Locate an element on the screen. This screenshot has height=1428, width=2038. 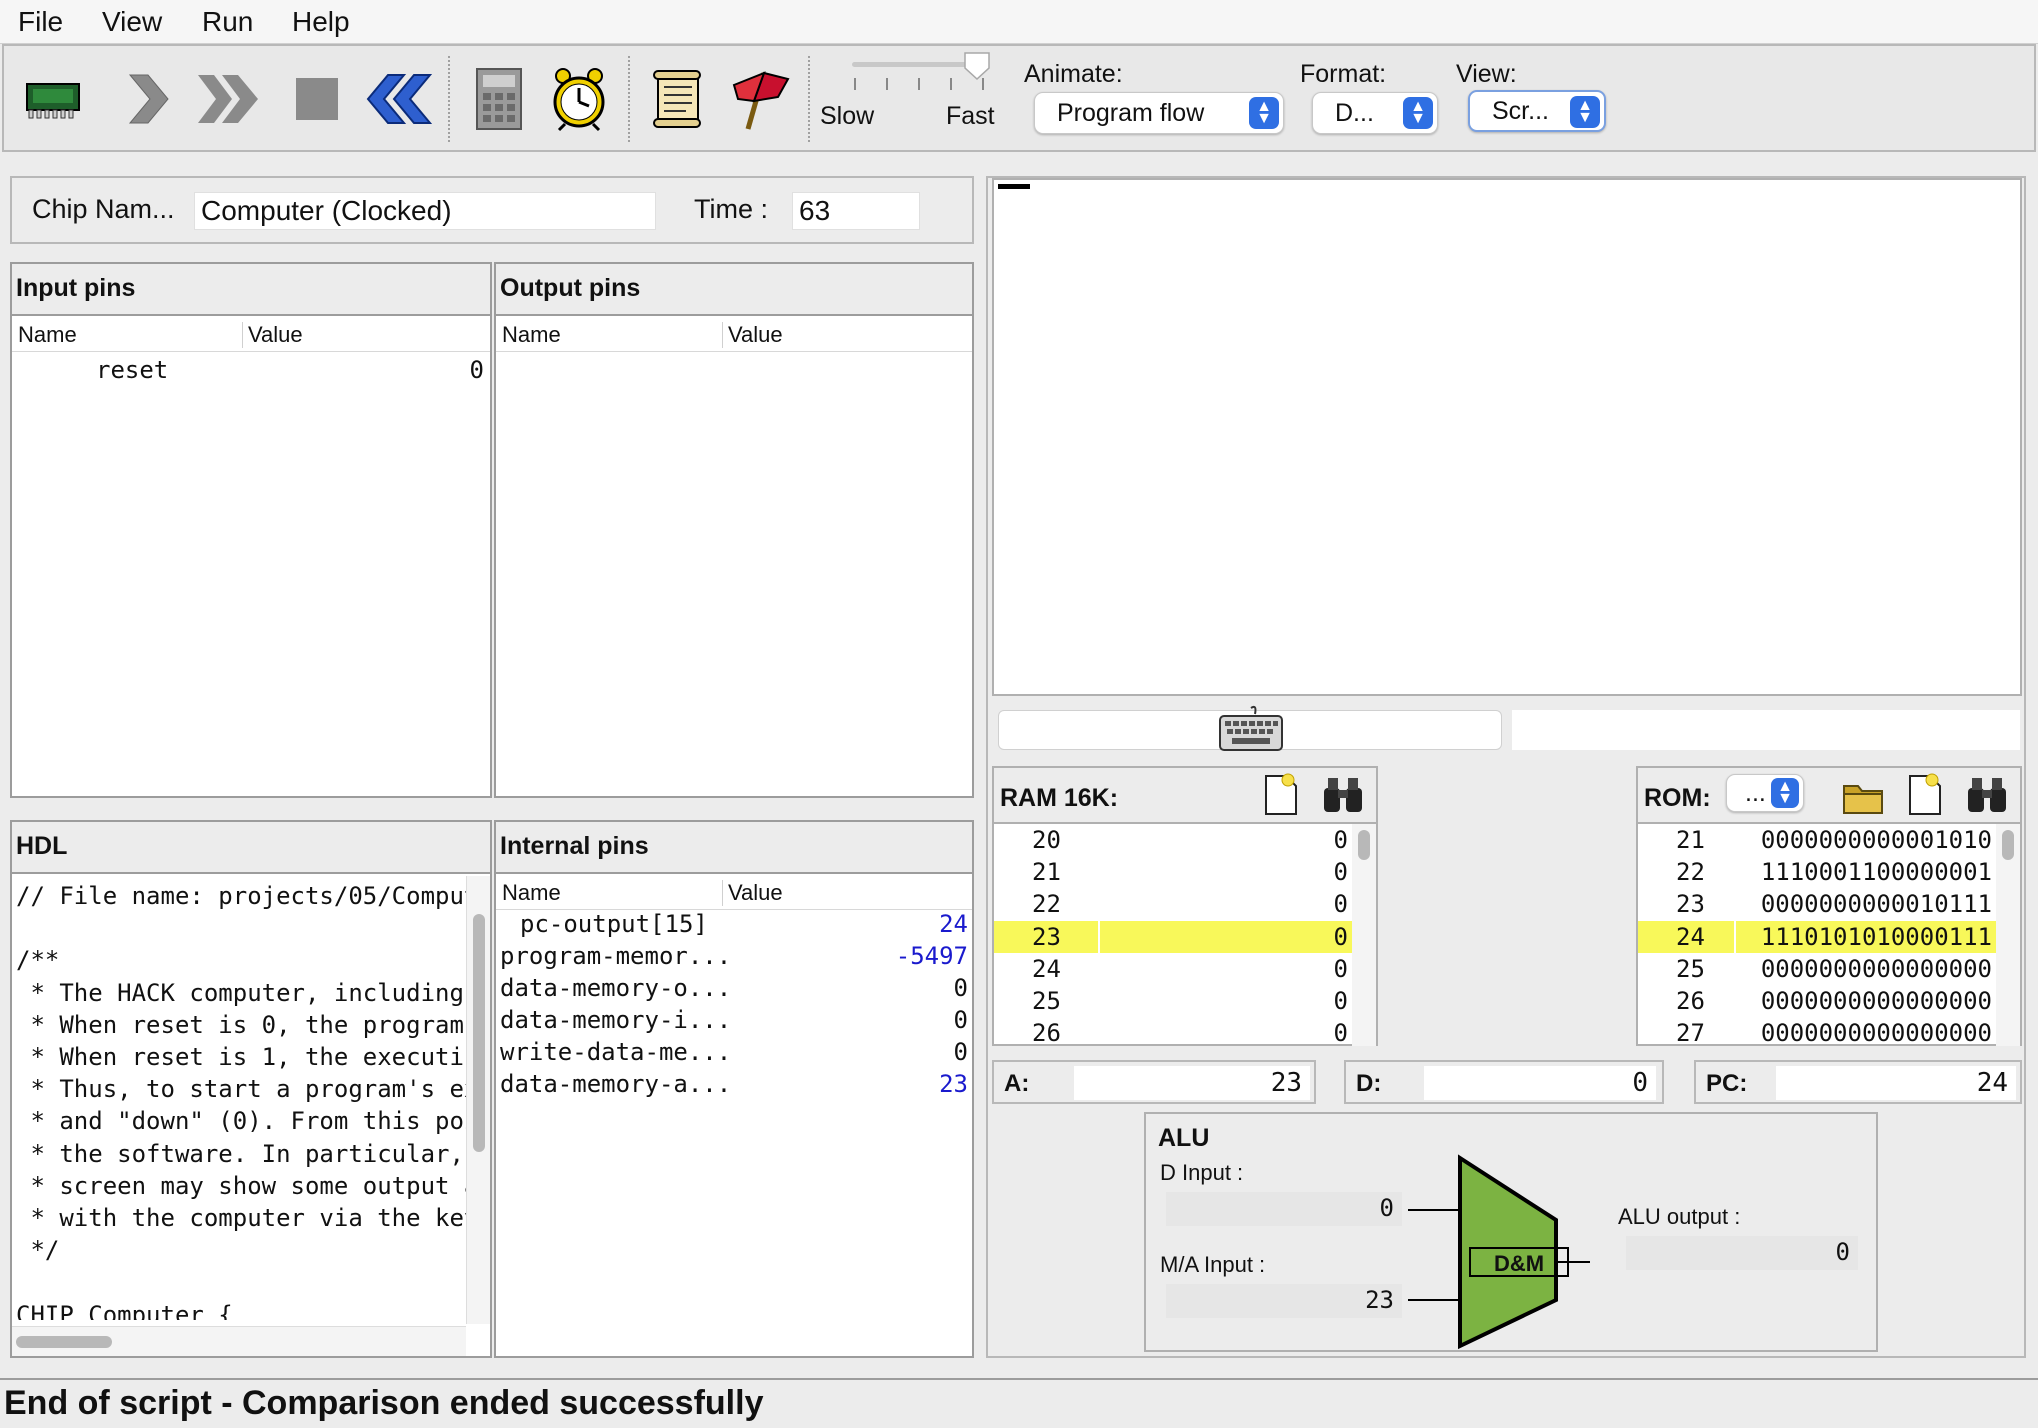
stop-button is located at coordinates (317, 99).